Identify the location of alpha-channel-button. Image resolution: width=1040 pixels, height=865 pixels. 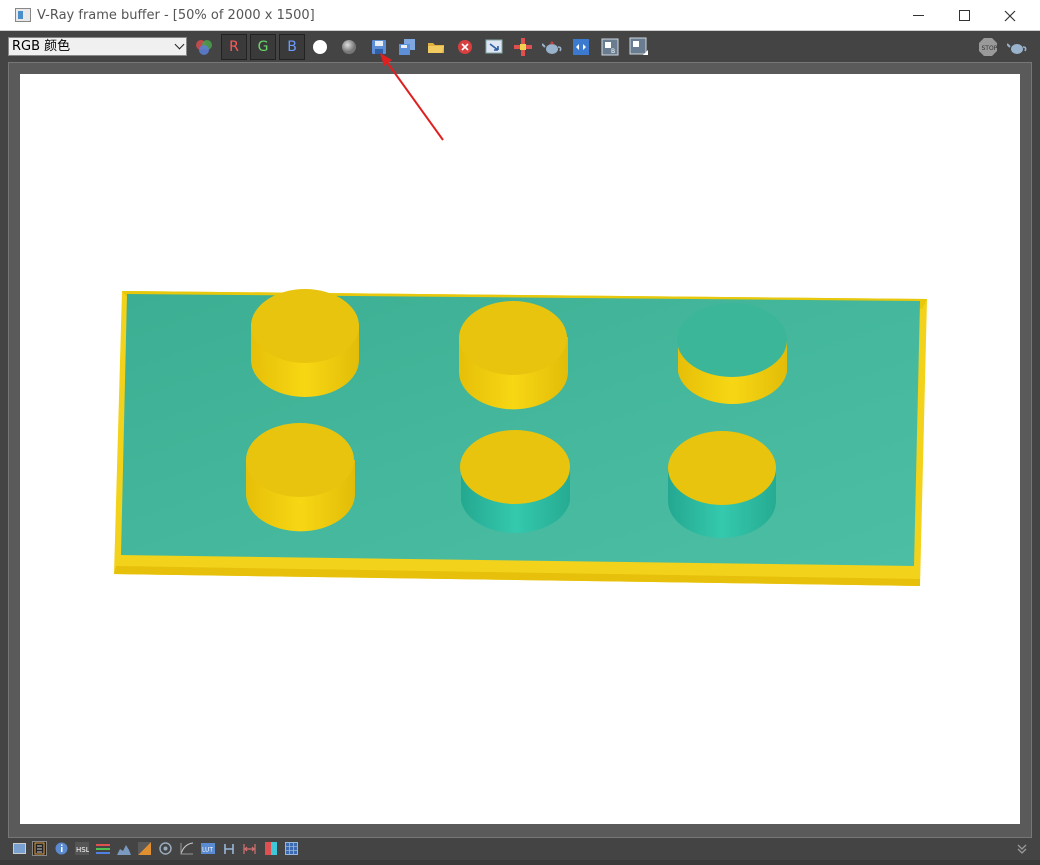
(320, 47).